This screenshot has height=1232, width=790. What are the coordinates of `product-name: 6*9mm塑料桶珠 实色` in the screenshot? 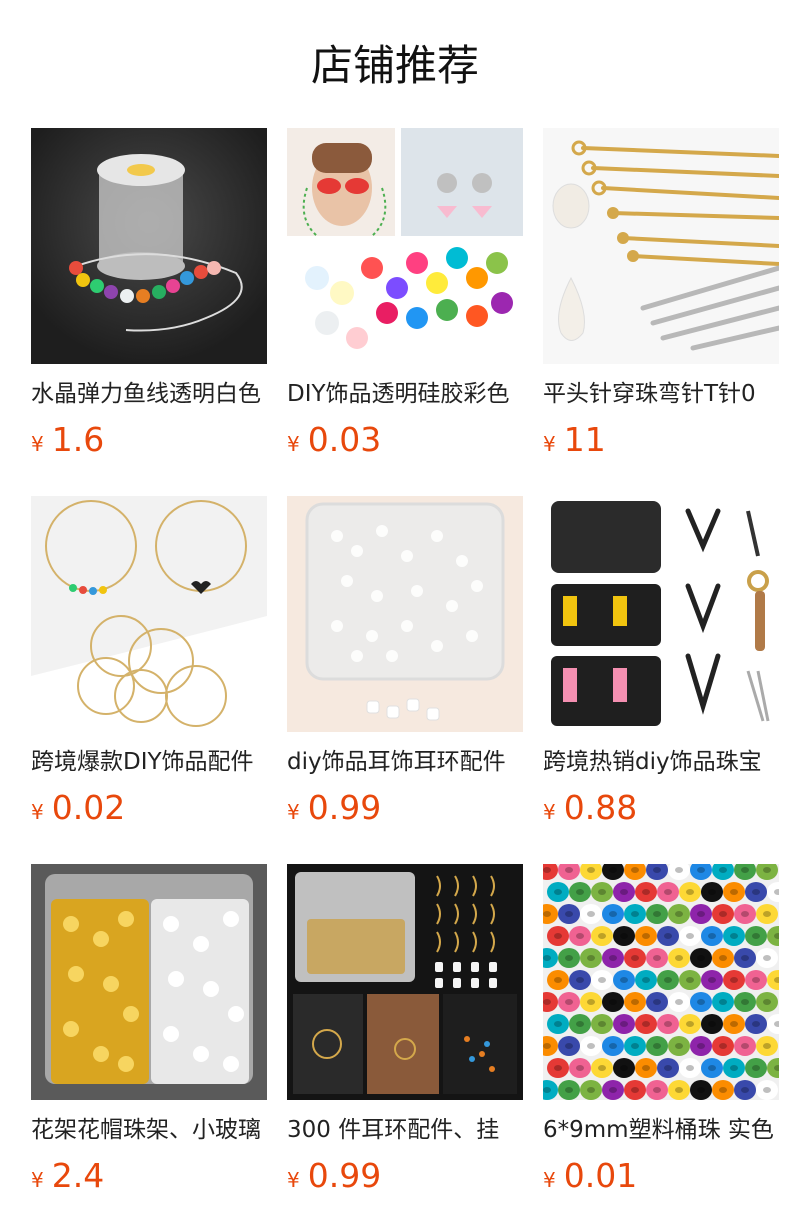 It's located at (661, 1130).